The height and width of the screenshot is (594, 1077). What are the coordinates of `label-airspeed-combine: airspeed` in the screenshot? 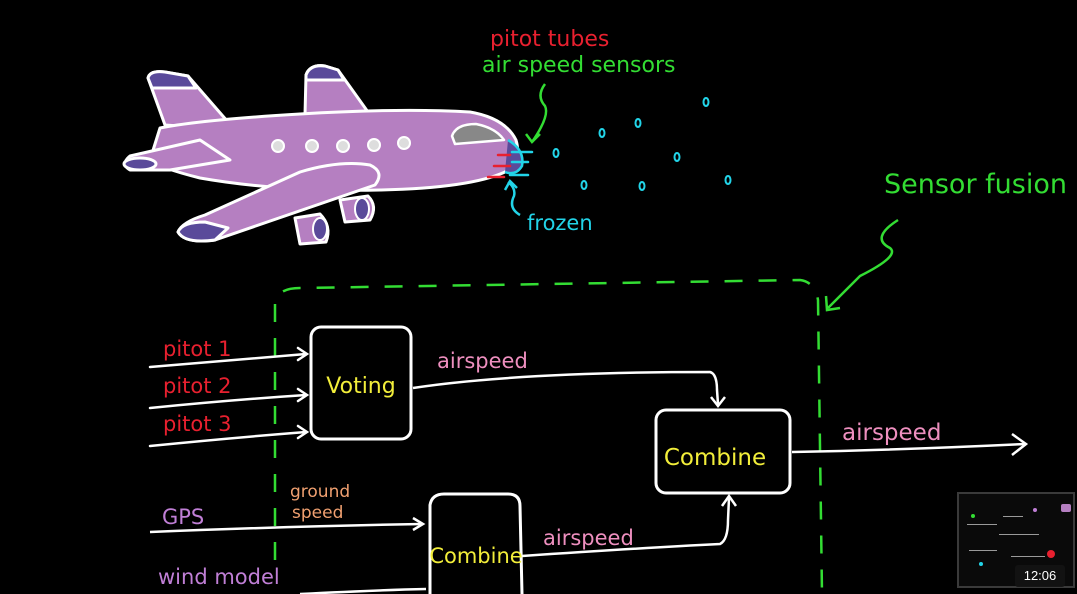 It's located at (588, 538).